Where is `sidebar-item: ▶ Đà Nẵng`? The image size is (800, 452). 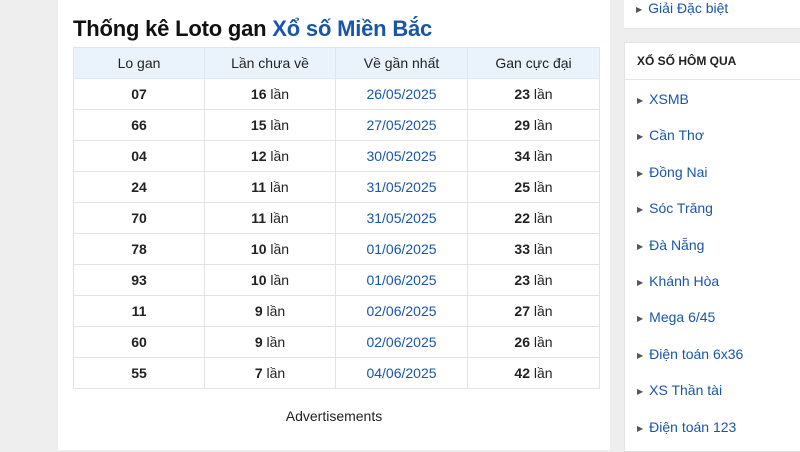
sidebar-item: ▶ Đà Nẵng is located at coordinates (670, 245).